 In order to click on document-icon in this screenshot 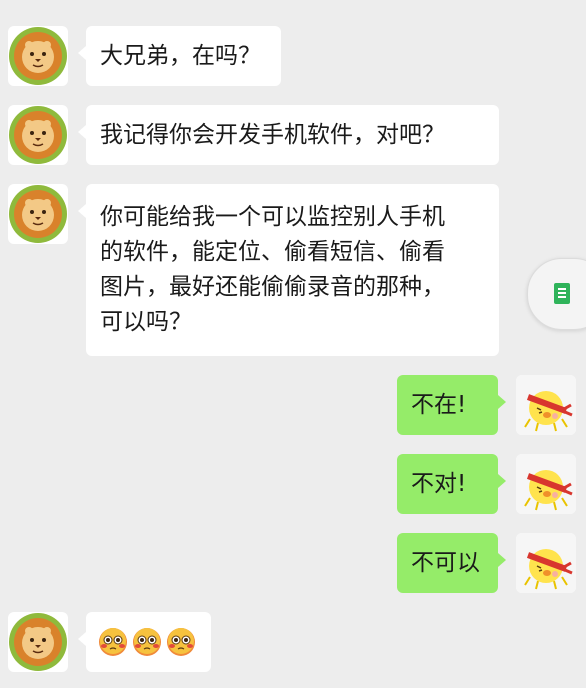, I will do `click(562, 293)`.